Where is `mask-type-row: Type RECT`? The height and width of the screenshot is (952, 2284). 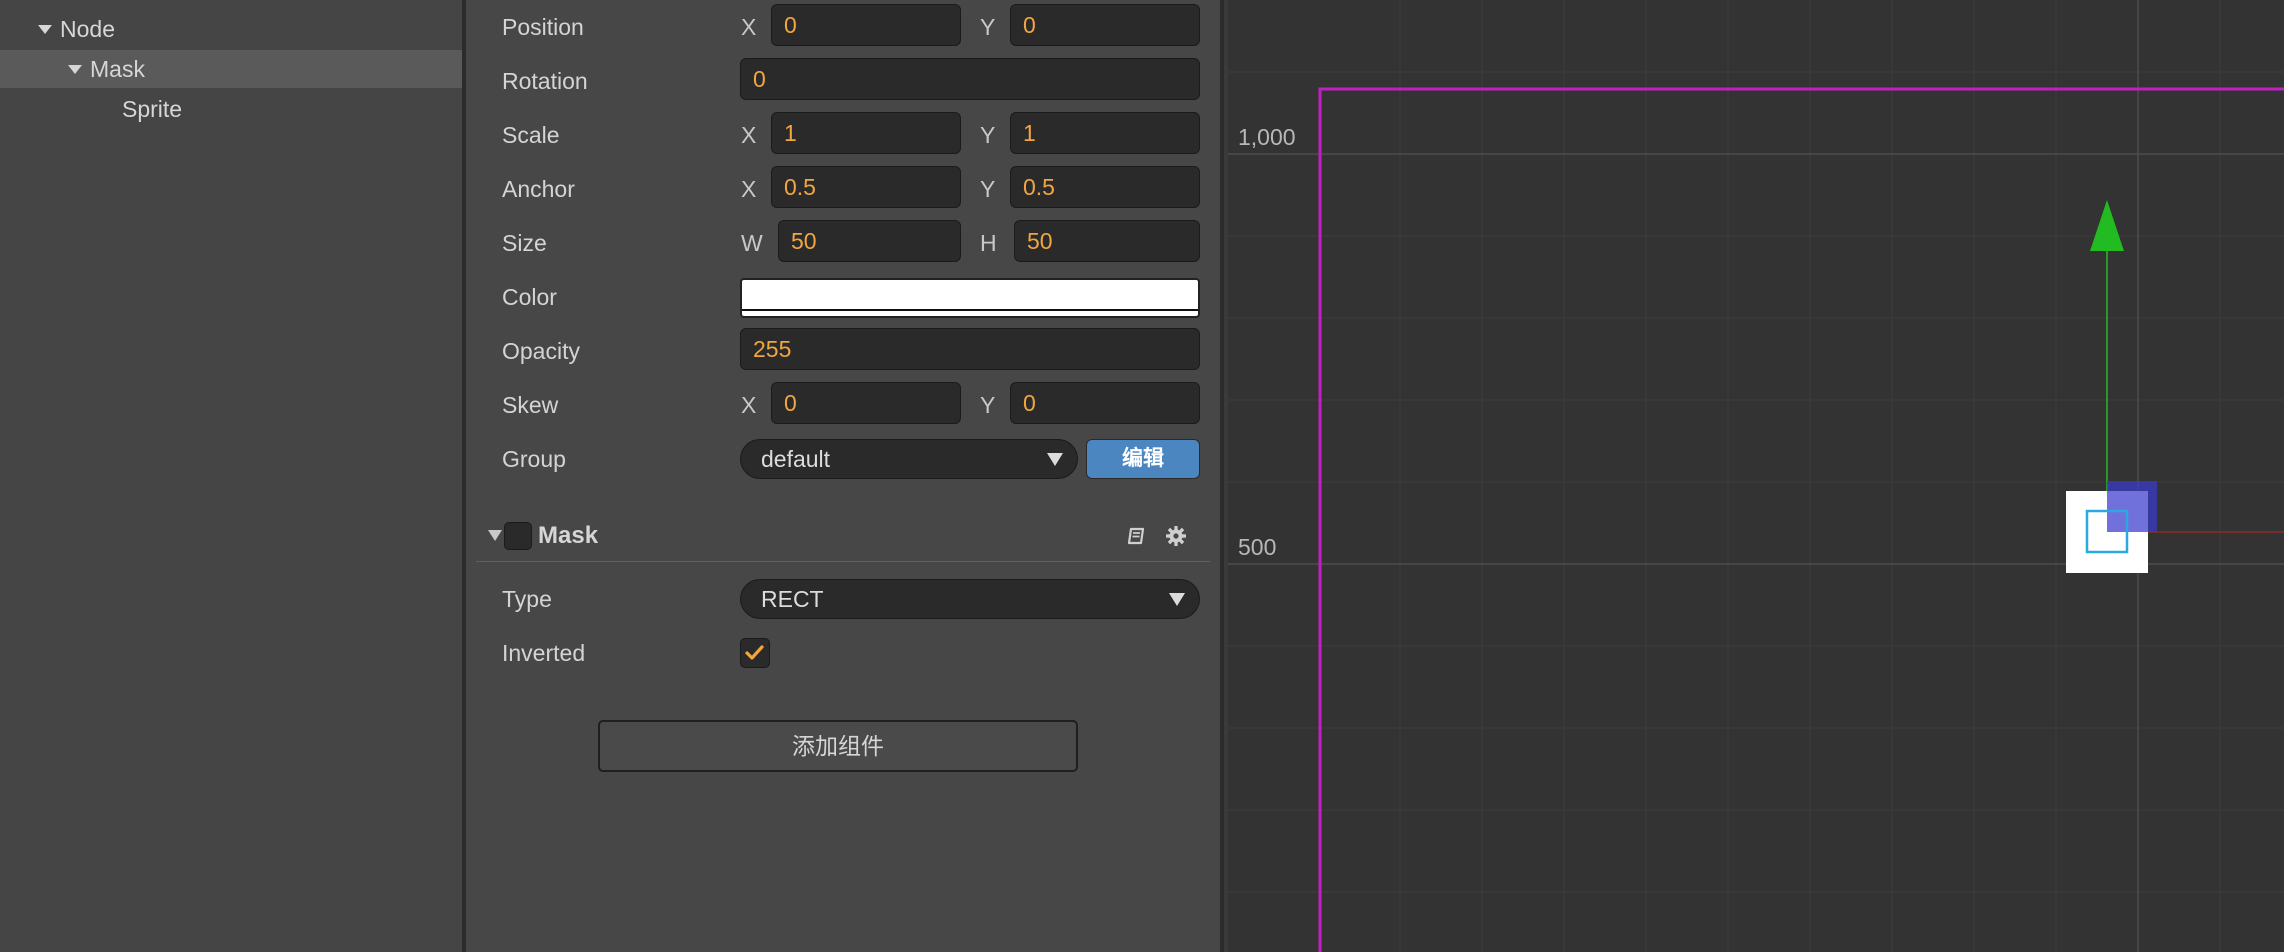 mask-type-row: Type RECT is located at coordinates (843, 599).